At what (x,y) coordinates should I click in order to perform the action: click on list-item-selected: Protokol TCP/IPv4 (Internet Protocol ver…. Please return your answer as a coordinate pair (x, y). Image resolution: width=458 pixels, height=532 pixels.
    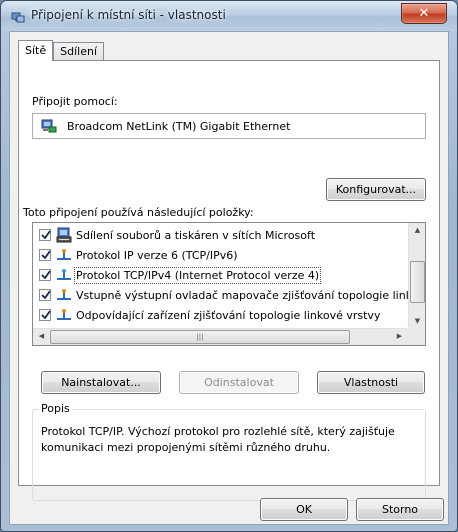
    Looking at the image, I should click on (220, 275).